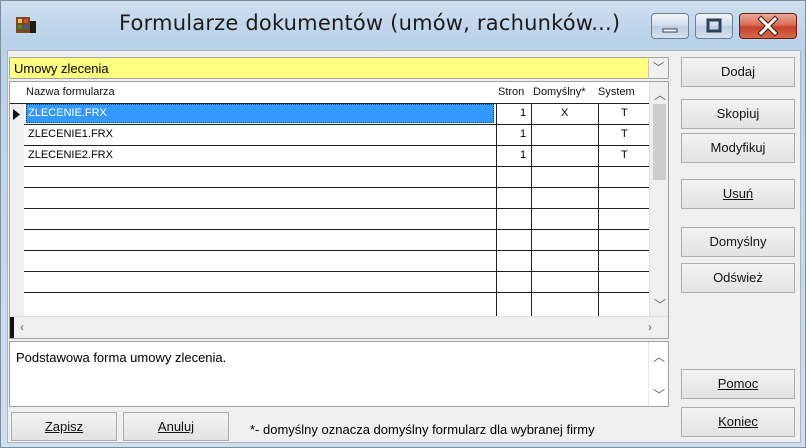 The height and width of the screenshot is (448, 806). What do you see at coordinates (616, 92) in the screenshot?
I see `column-header-system: System` at bounding box center [616, 92].